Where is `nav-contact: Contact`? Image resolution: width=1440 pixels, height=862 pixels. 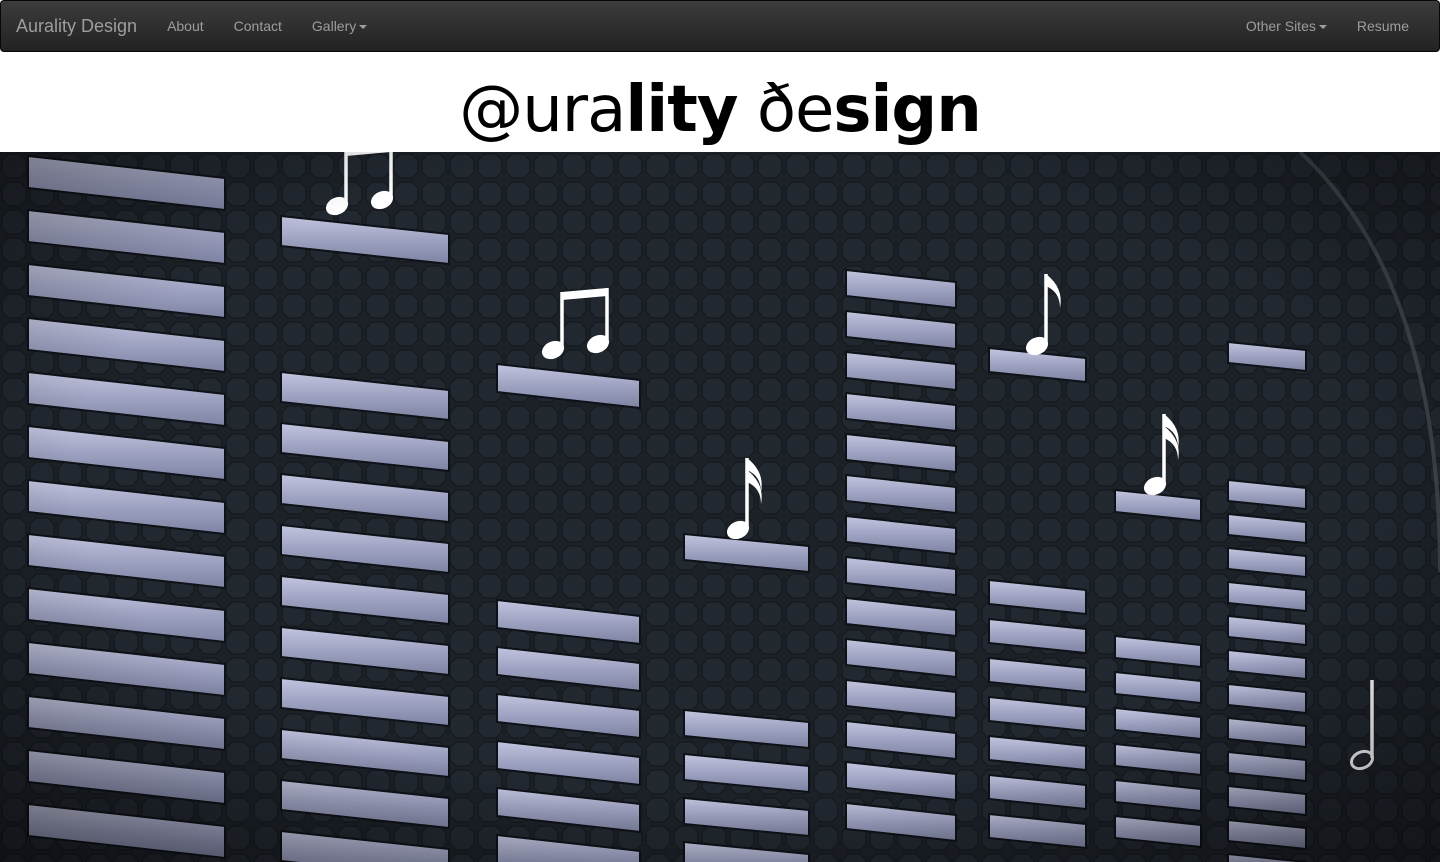 nav-contact: Contact is located at coordinates (258, 26).